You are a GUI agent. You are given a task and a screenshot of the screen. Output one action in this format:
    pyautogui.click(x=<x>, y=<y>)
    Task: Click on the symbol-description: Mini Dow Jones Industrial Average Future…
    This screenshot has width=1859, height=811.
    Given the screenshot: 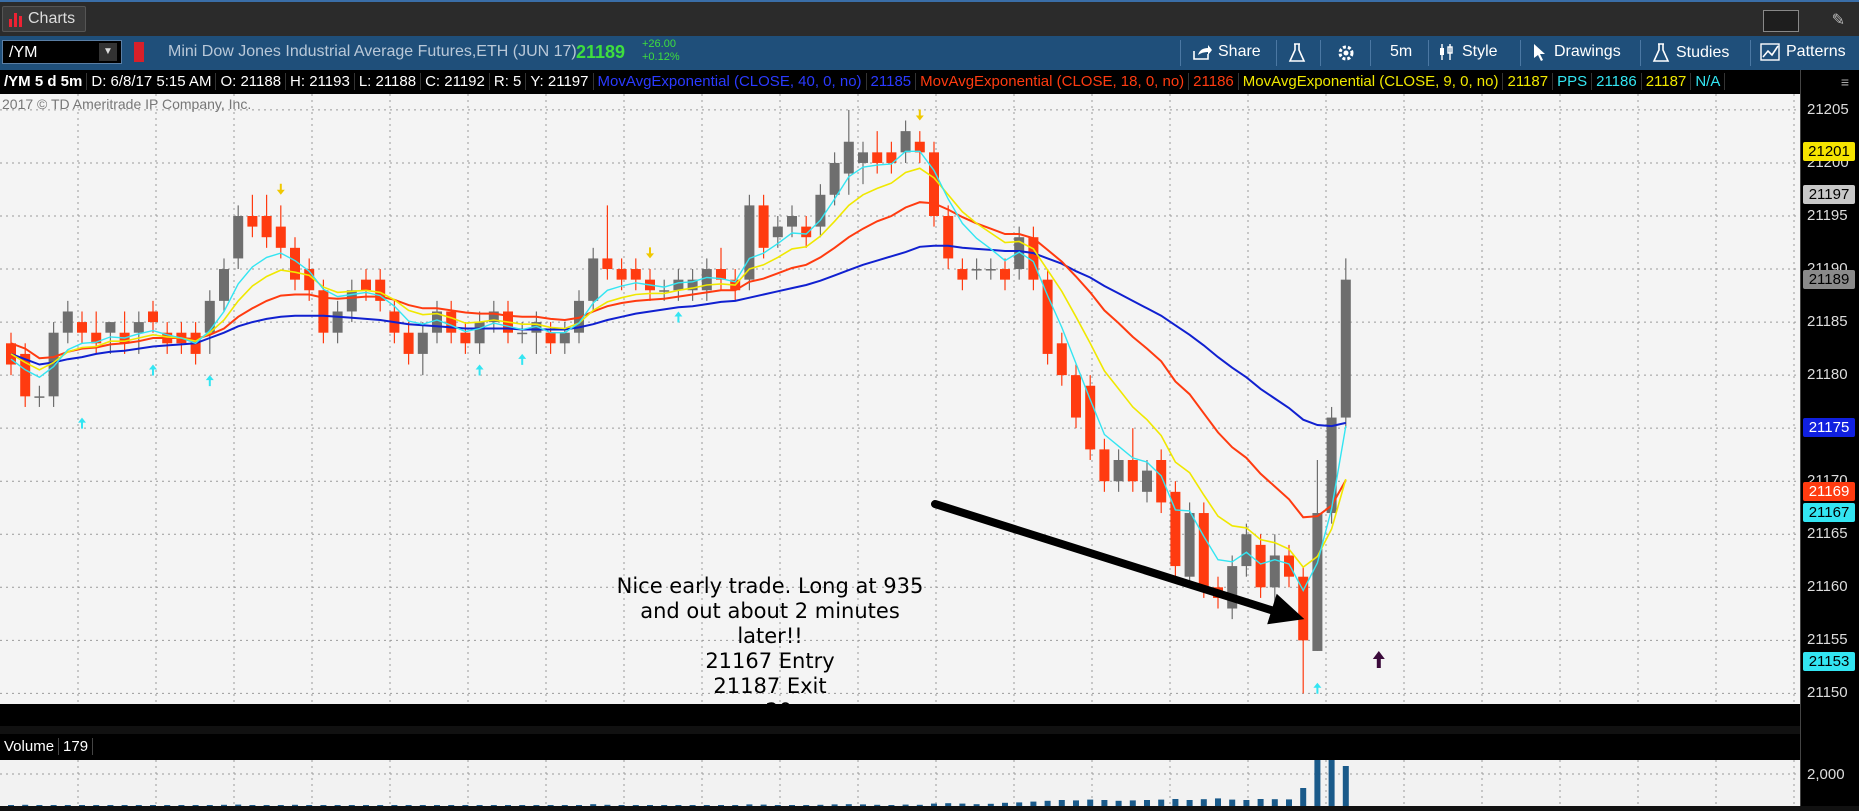 What is the action you would take?
    pyautogui.click(x=372, y=51)
    